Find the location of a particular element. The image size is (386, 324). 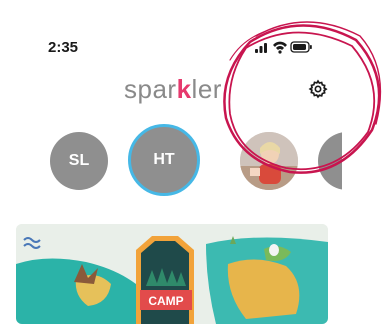

profile-initials: SL is located at coordinates (79, 160).